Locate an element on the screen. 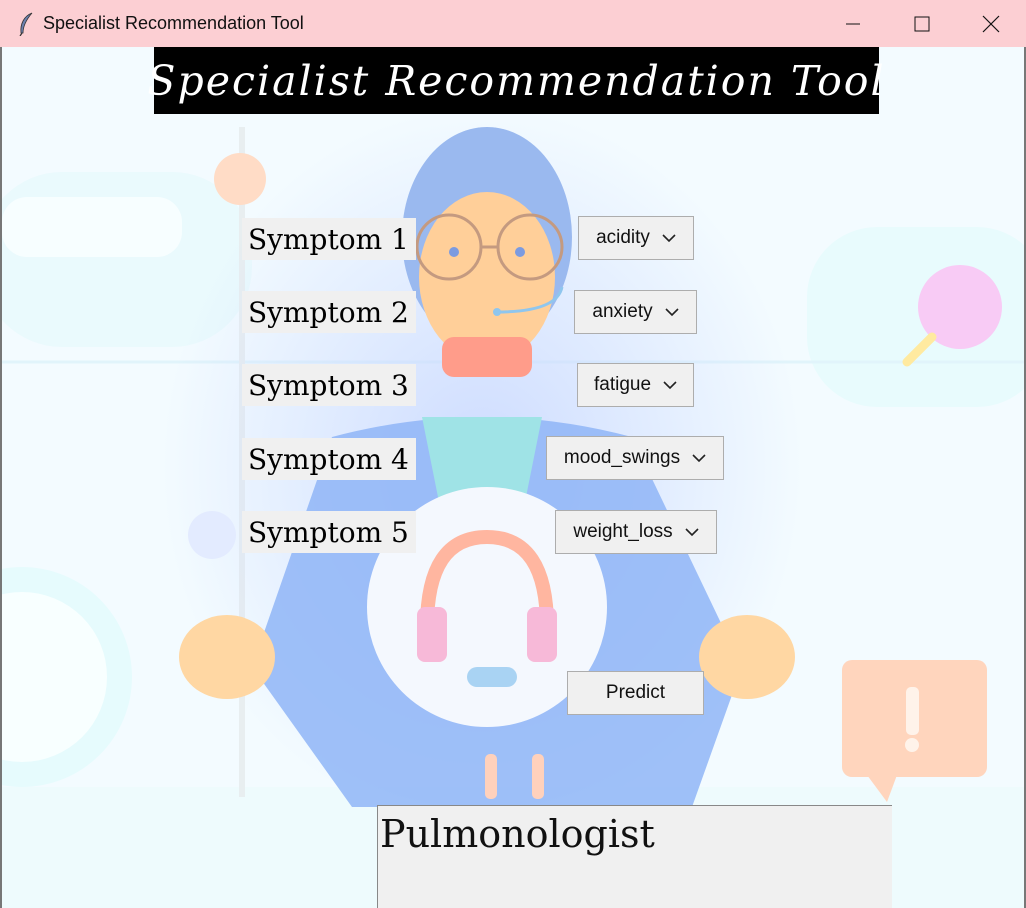 The image size is (1026, 908). maximize-button is located at coordinates (922, 23).